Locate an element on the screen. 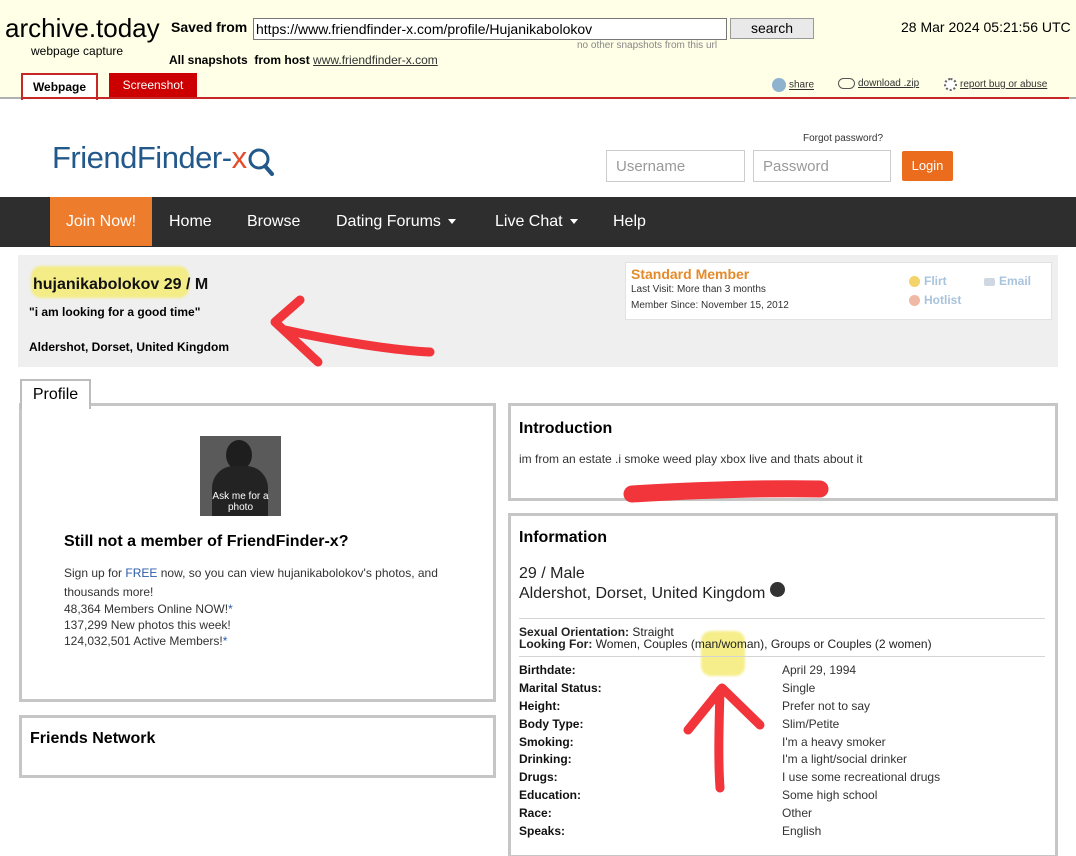 This screenshot has height=856, width=1076. detail-label: Marital Status: is located at coordinates (560, 688).